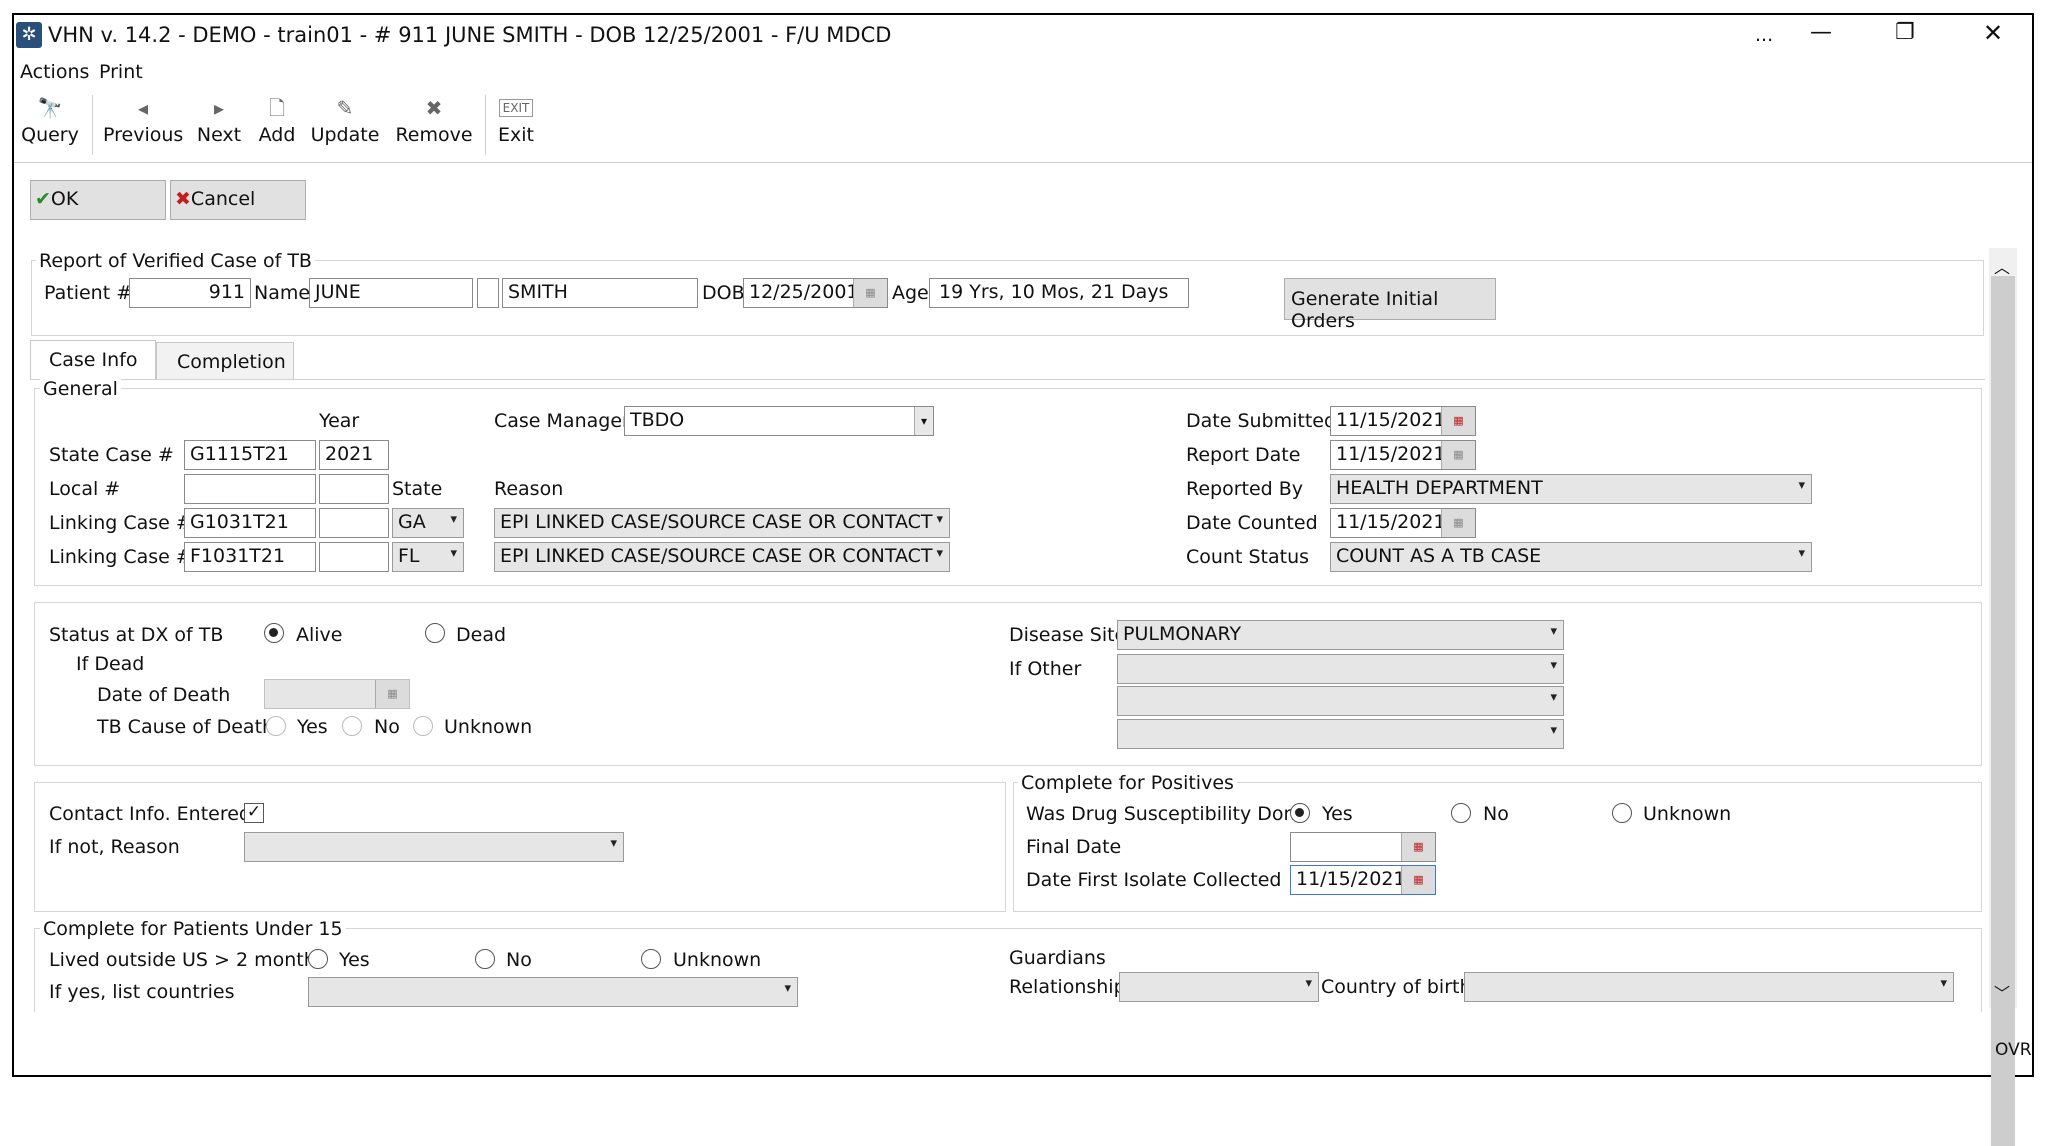 This screenshot has width=2046, height=1146. What do you see at coordinates (193, 929) in the screenshot?
I see `under15-group-title: Complete for Patients Under 15` at bounding box center [193, 929].